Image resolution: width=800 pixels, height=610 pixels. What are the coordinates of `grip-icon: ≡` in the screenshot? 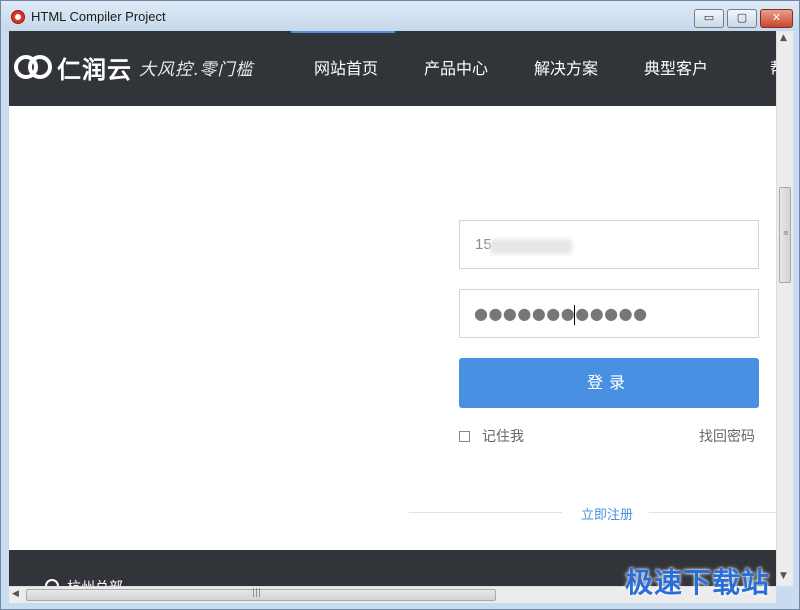 It's located at (786, 233).